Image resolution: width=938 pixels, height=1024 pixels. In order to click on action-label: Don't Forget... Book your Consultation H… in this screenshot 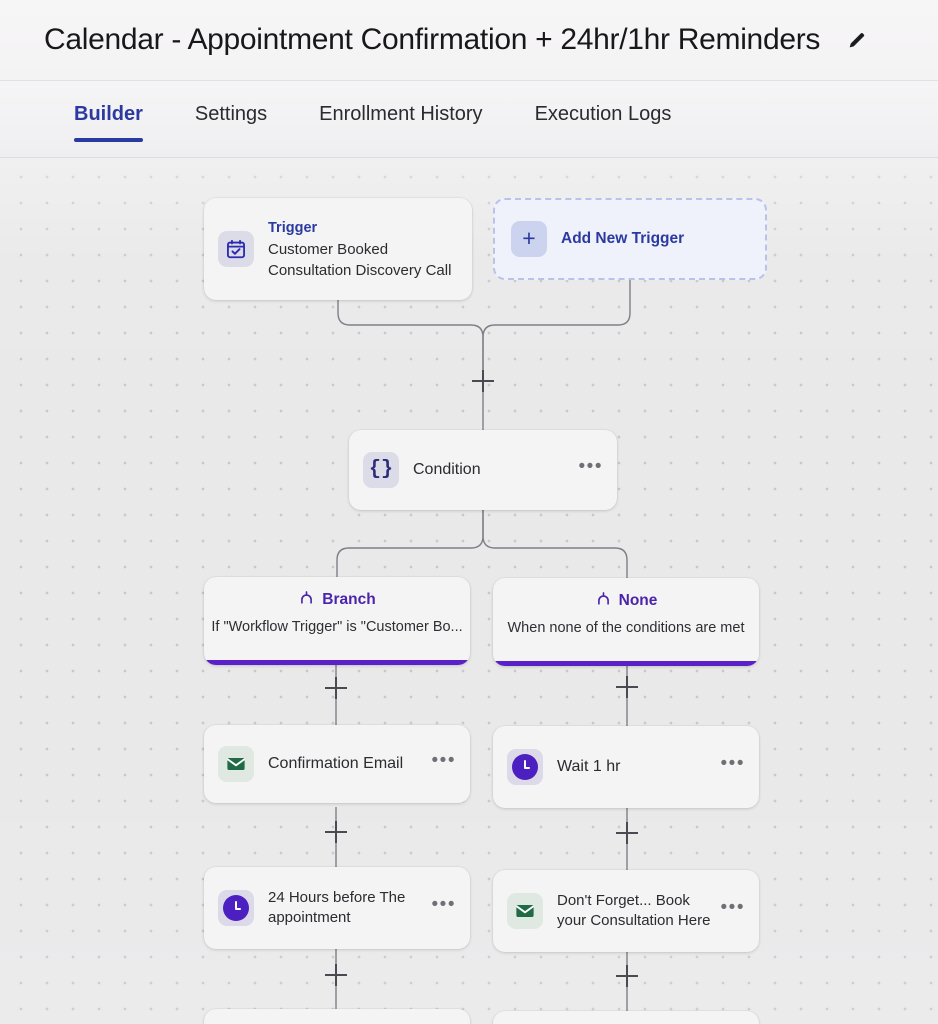, I will do `click(634, 910)`.